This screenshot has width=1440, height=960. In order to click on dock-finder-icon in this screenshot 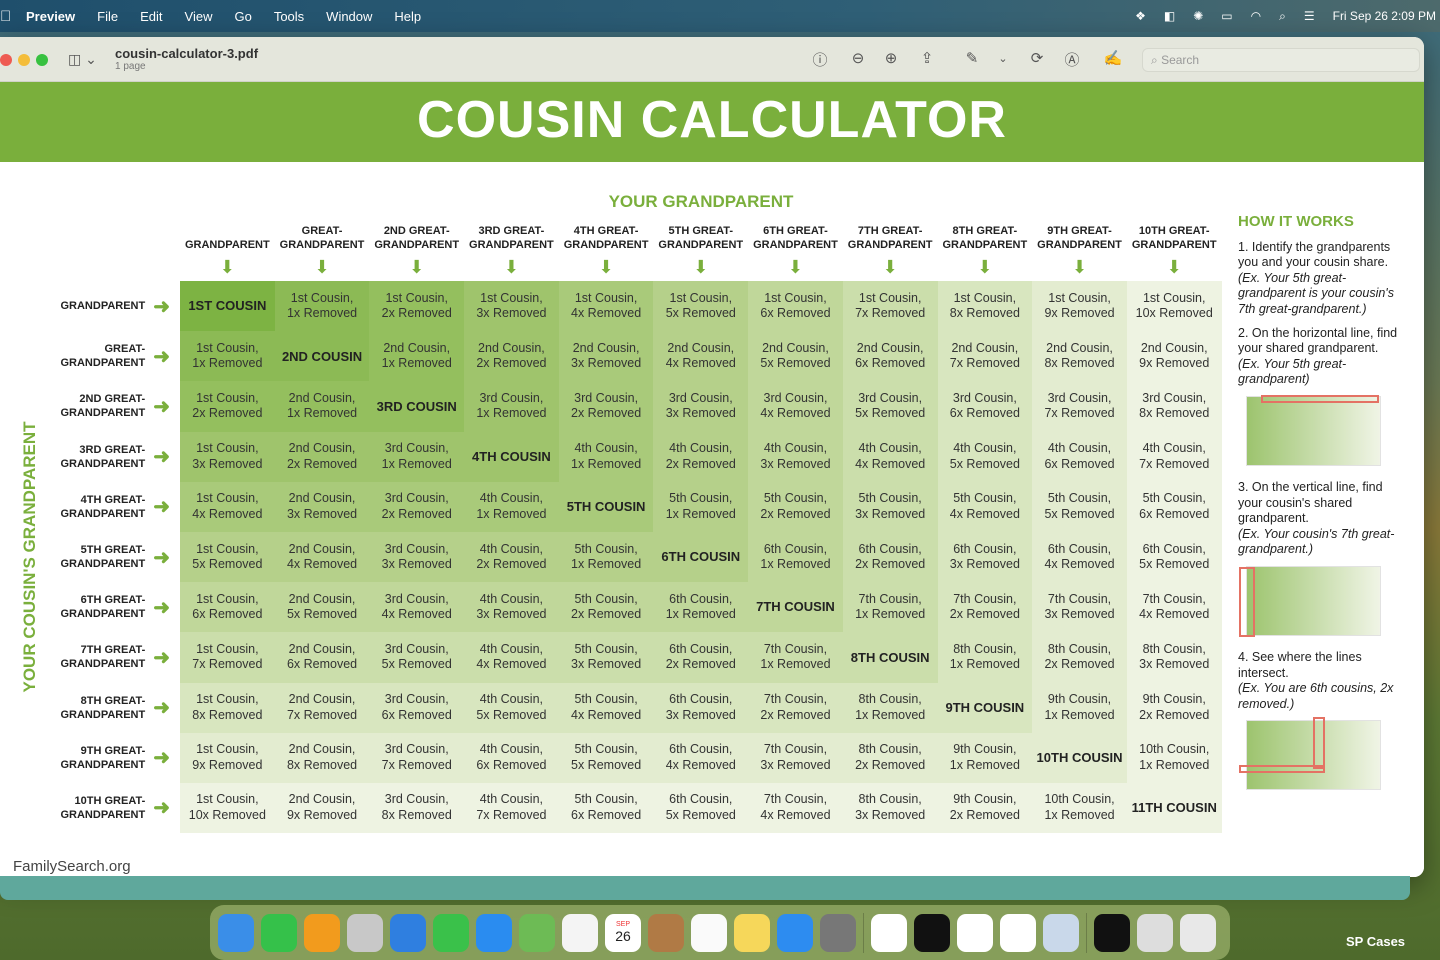, I will do `click(236, 932)`.